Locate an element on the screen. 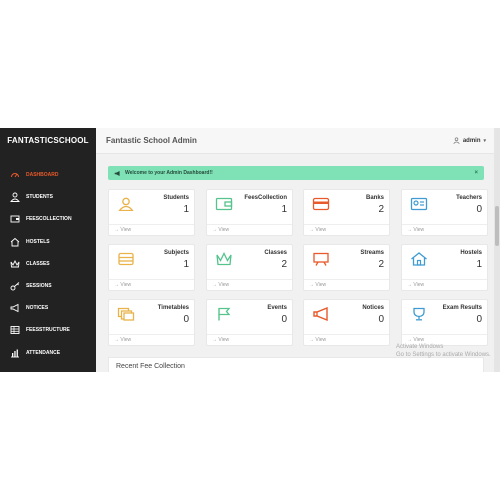 This screenshot has width=500, height=500. stat-card-hostels: Hostels 1 → View is located at coordinates (444, 267).